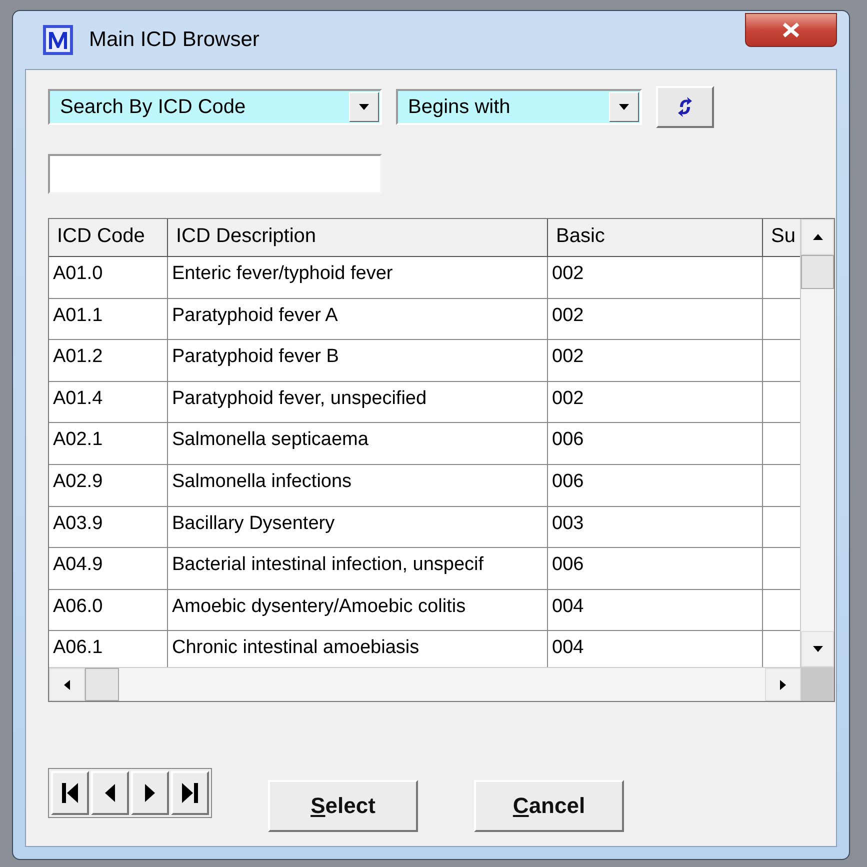  I want to click on table-cell: A06.0, so click(78, 606).